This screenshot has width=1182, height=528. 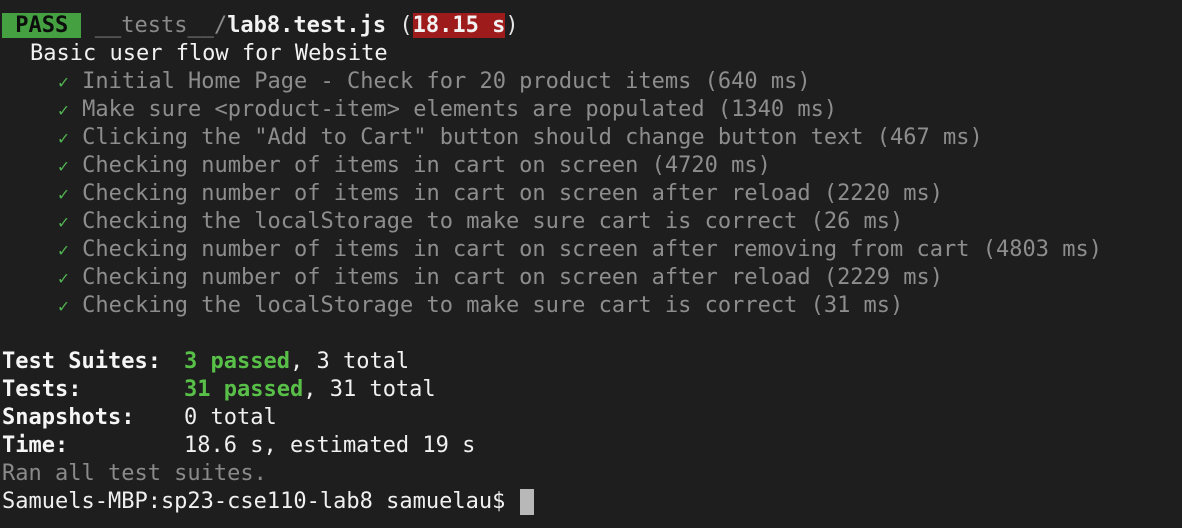 What do you see at coordinates (81, 361) in the screenshot?
I see `summary-suites-label: Test Suites:` at bounding box center [81, 361].